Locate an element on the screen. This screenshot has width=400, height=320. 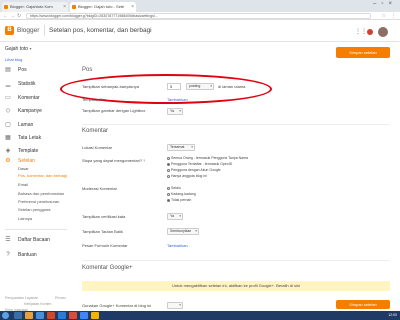
reading-list-icon: ☰ is located at coordinates (8, 240).